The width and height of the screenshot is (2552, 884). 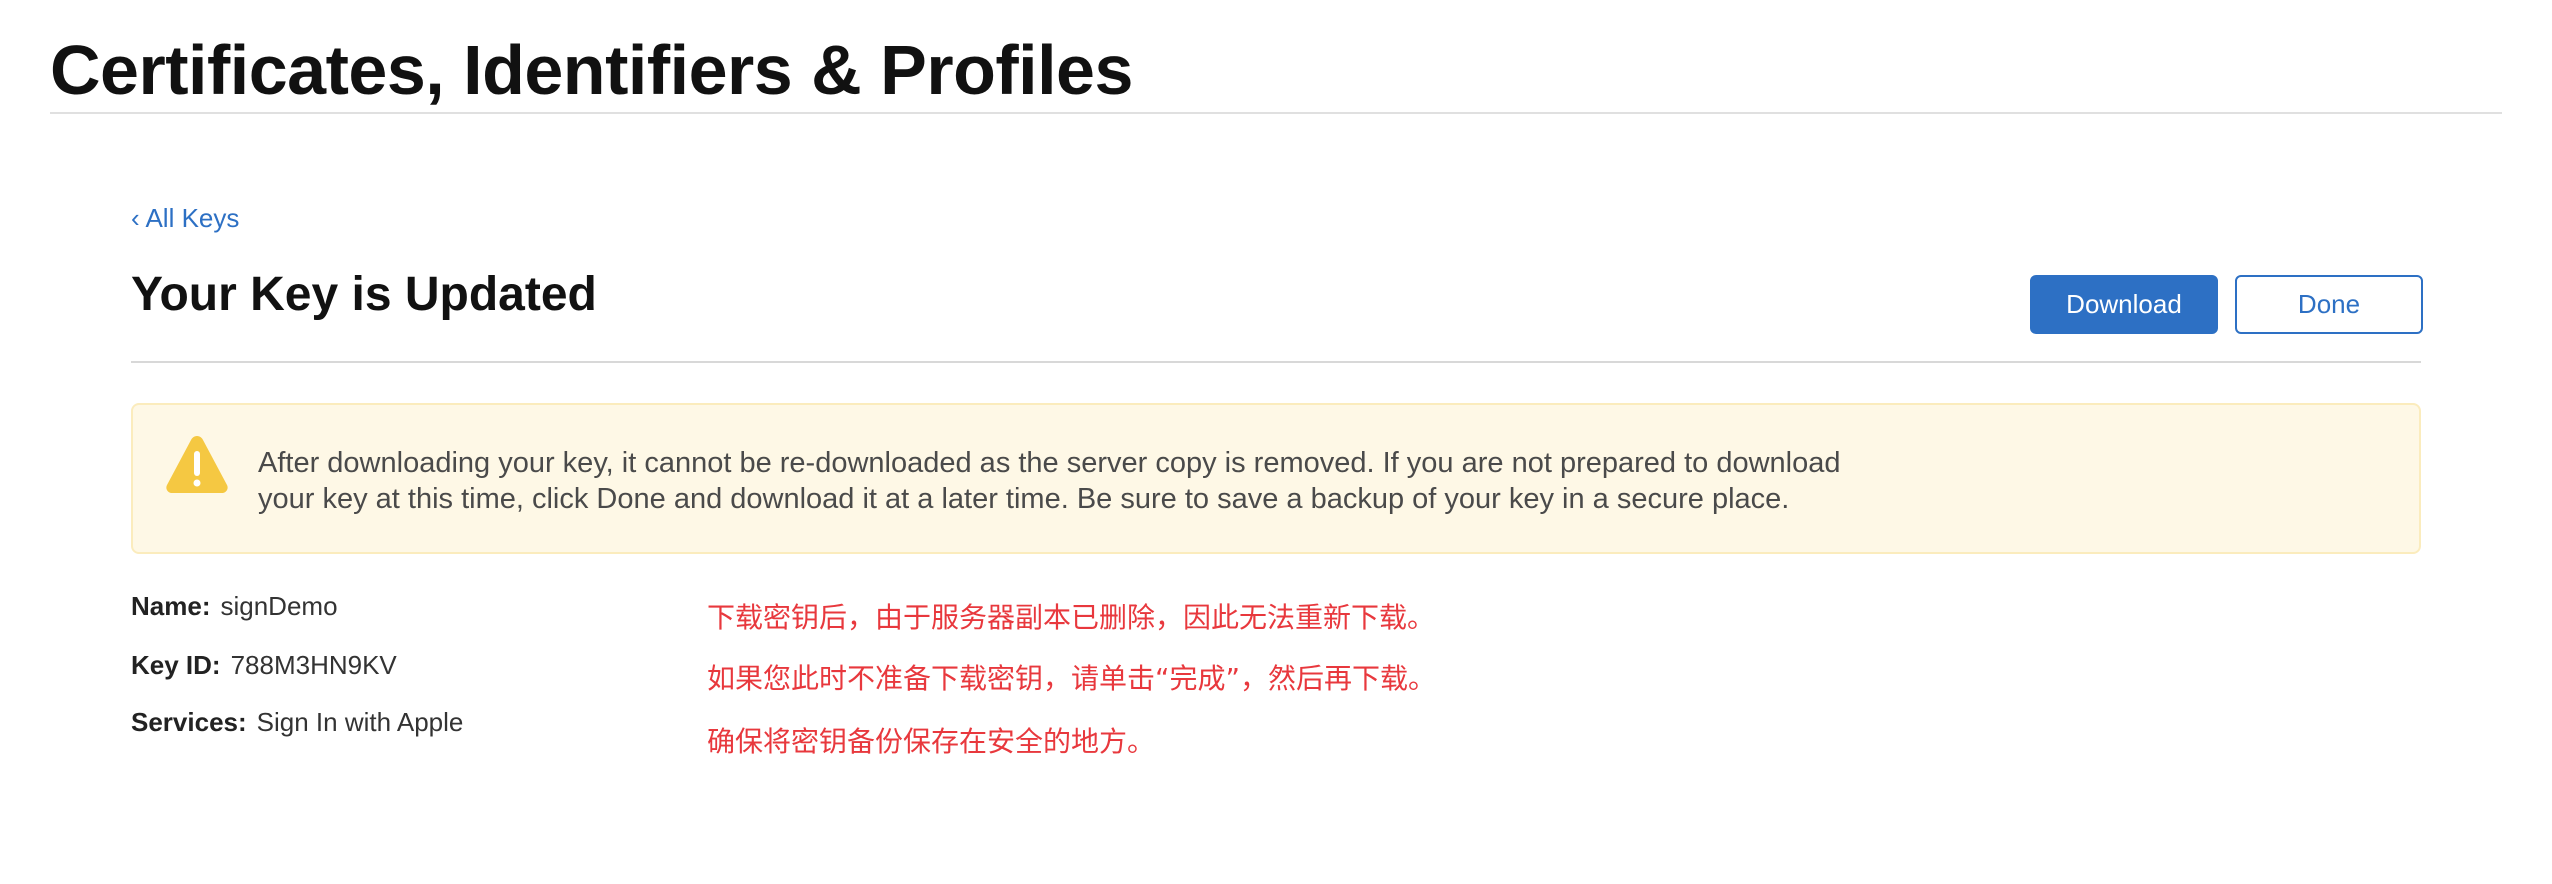 I want to click on page-title: Certificates, Identifiers & Profiles, so click(x=591, y=70).